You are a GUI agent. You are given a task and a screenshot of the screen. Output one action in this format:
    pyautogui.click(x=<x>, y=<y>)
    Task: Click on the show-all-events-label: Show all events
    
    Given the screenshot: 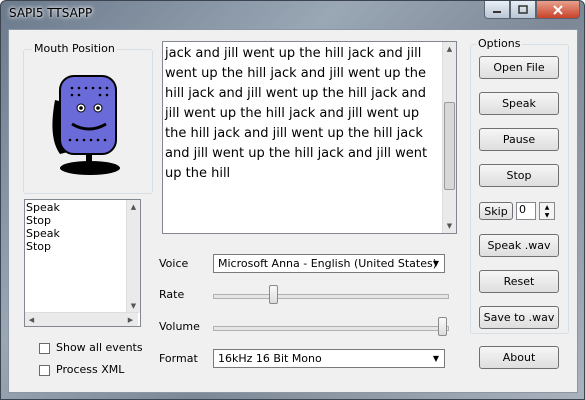 What is the action you would take?
    pyautogui.click(x=99, y=347)
    